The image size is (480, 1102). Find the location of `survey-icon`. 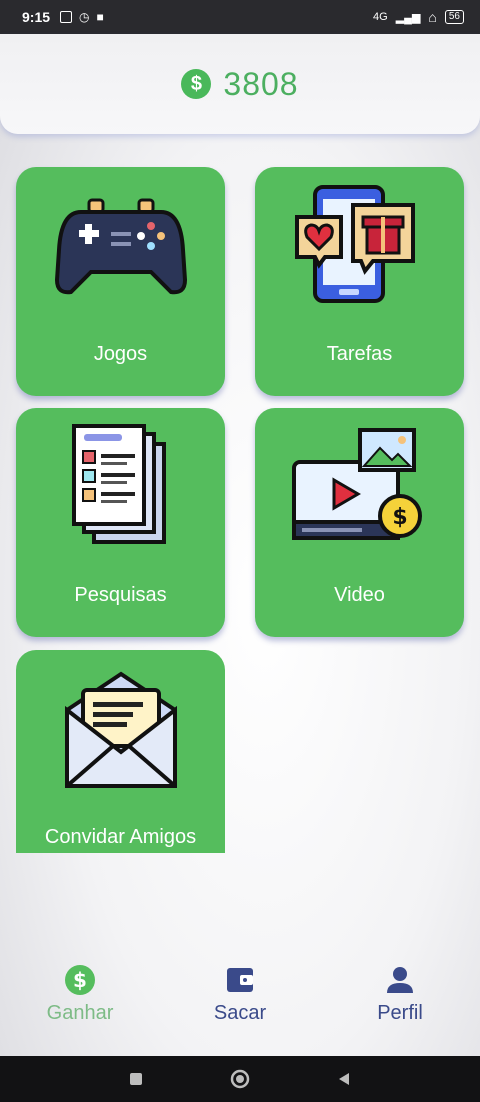

survey-icon is located at coordinates (121, 486).